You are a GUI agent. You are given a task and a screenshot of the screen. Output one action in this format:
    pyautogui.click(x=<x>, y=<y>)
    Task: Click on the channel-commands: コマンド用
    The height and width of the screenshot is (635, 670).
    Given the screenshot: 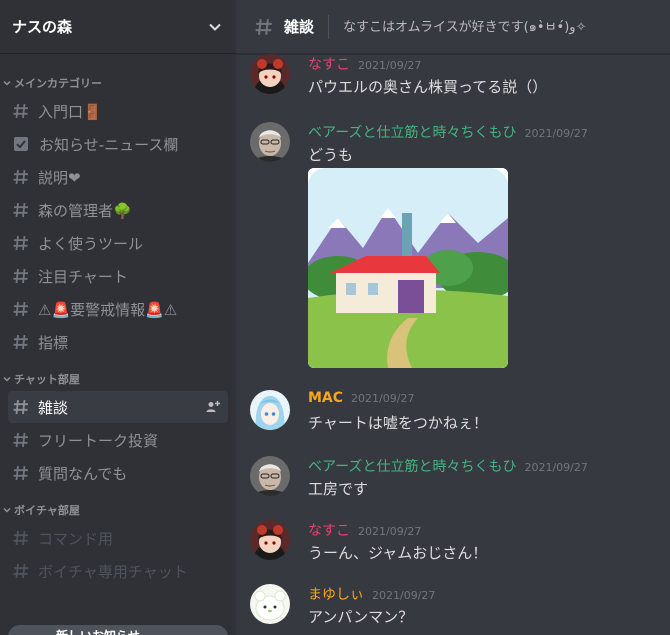 What is the action you would take?
    pyautogui.click(x=118, y=538)
    